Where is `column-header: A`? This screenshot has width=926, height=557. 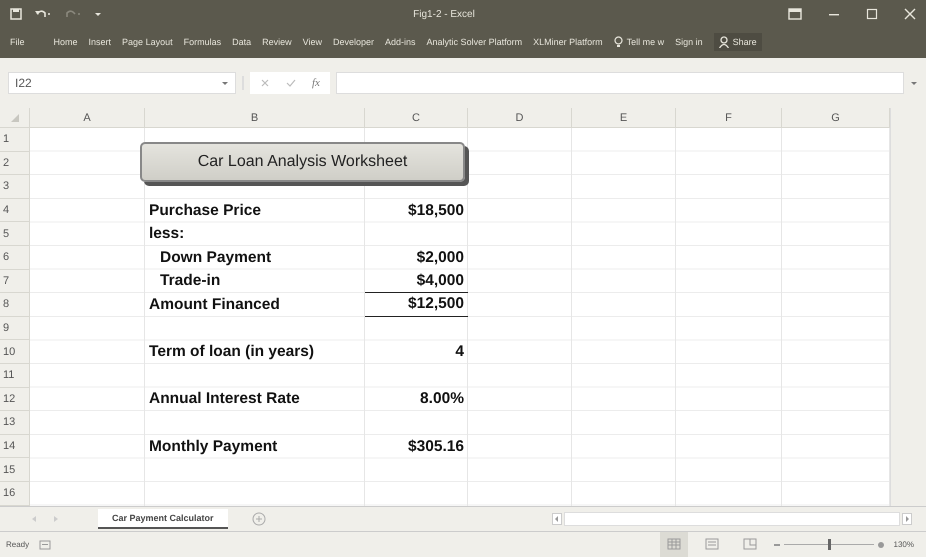
column-header: A is located at coordinates (87, 118).